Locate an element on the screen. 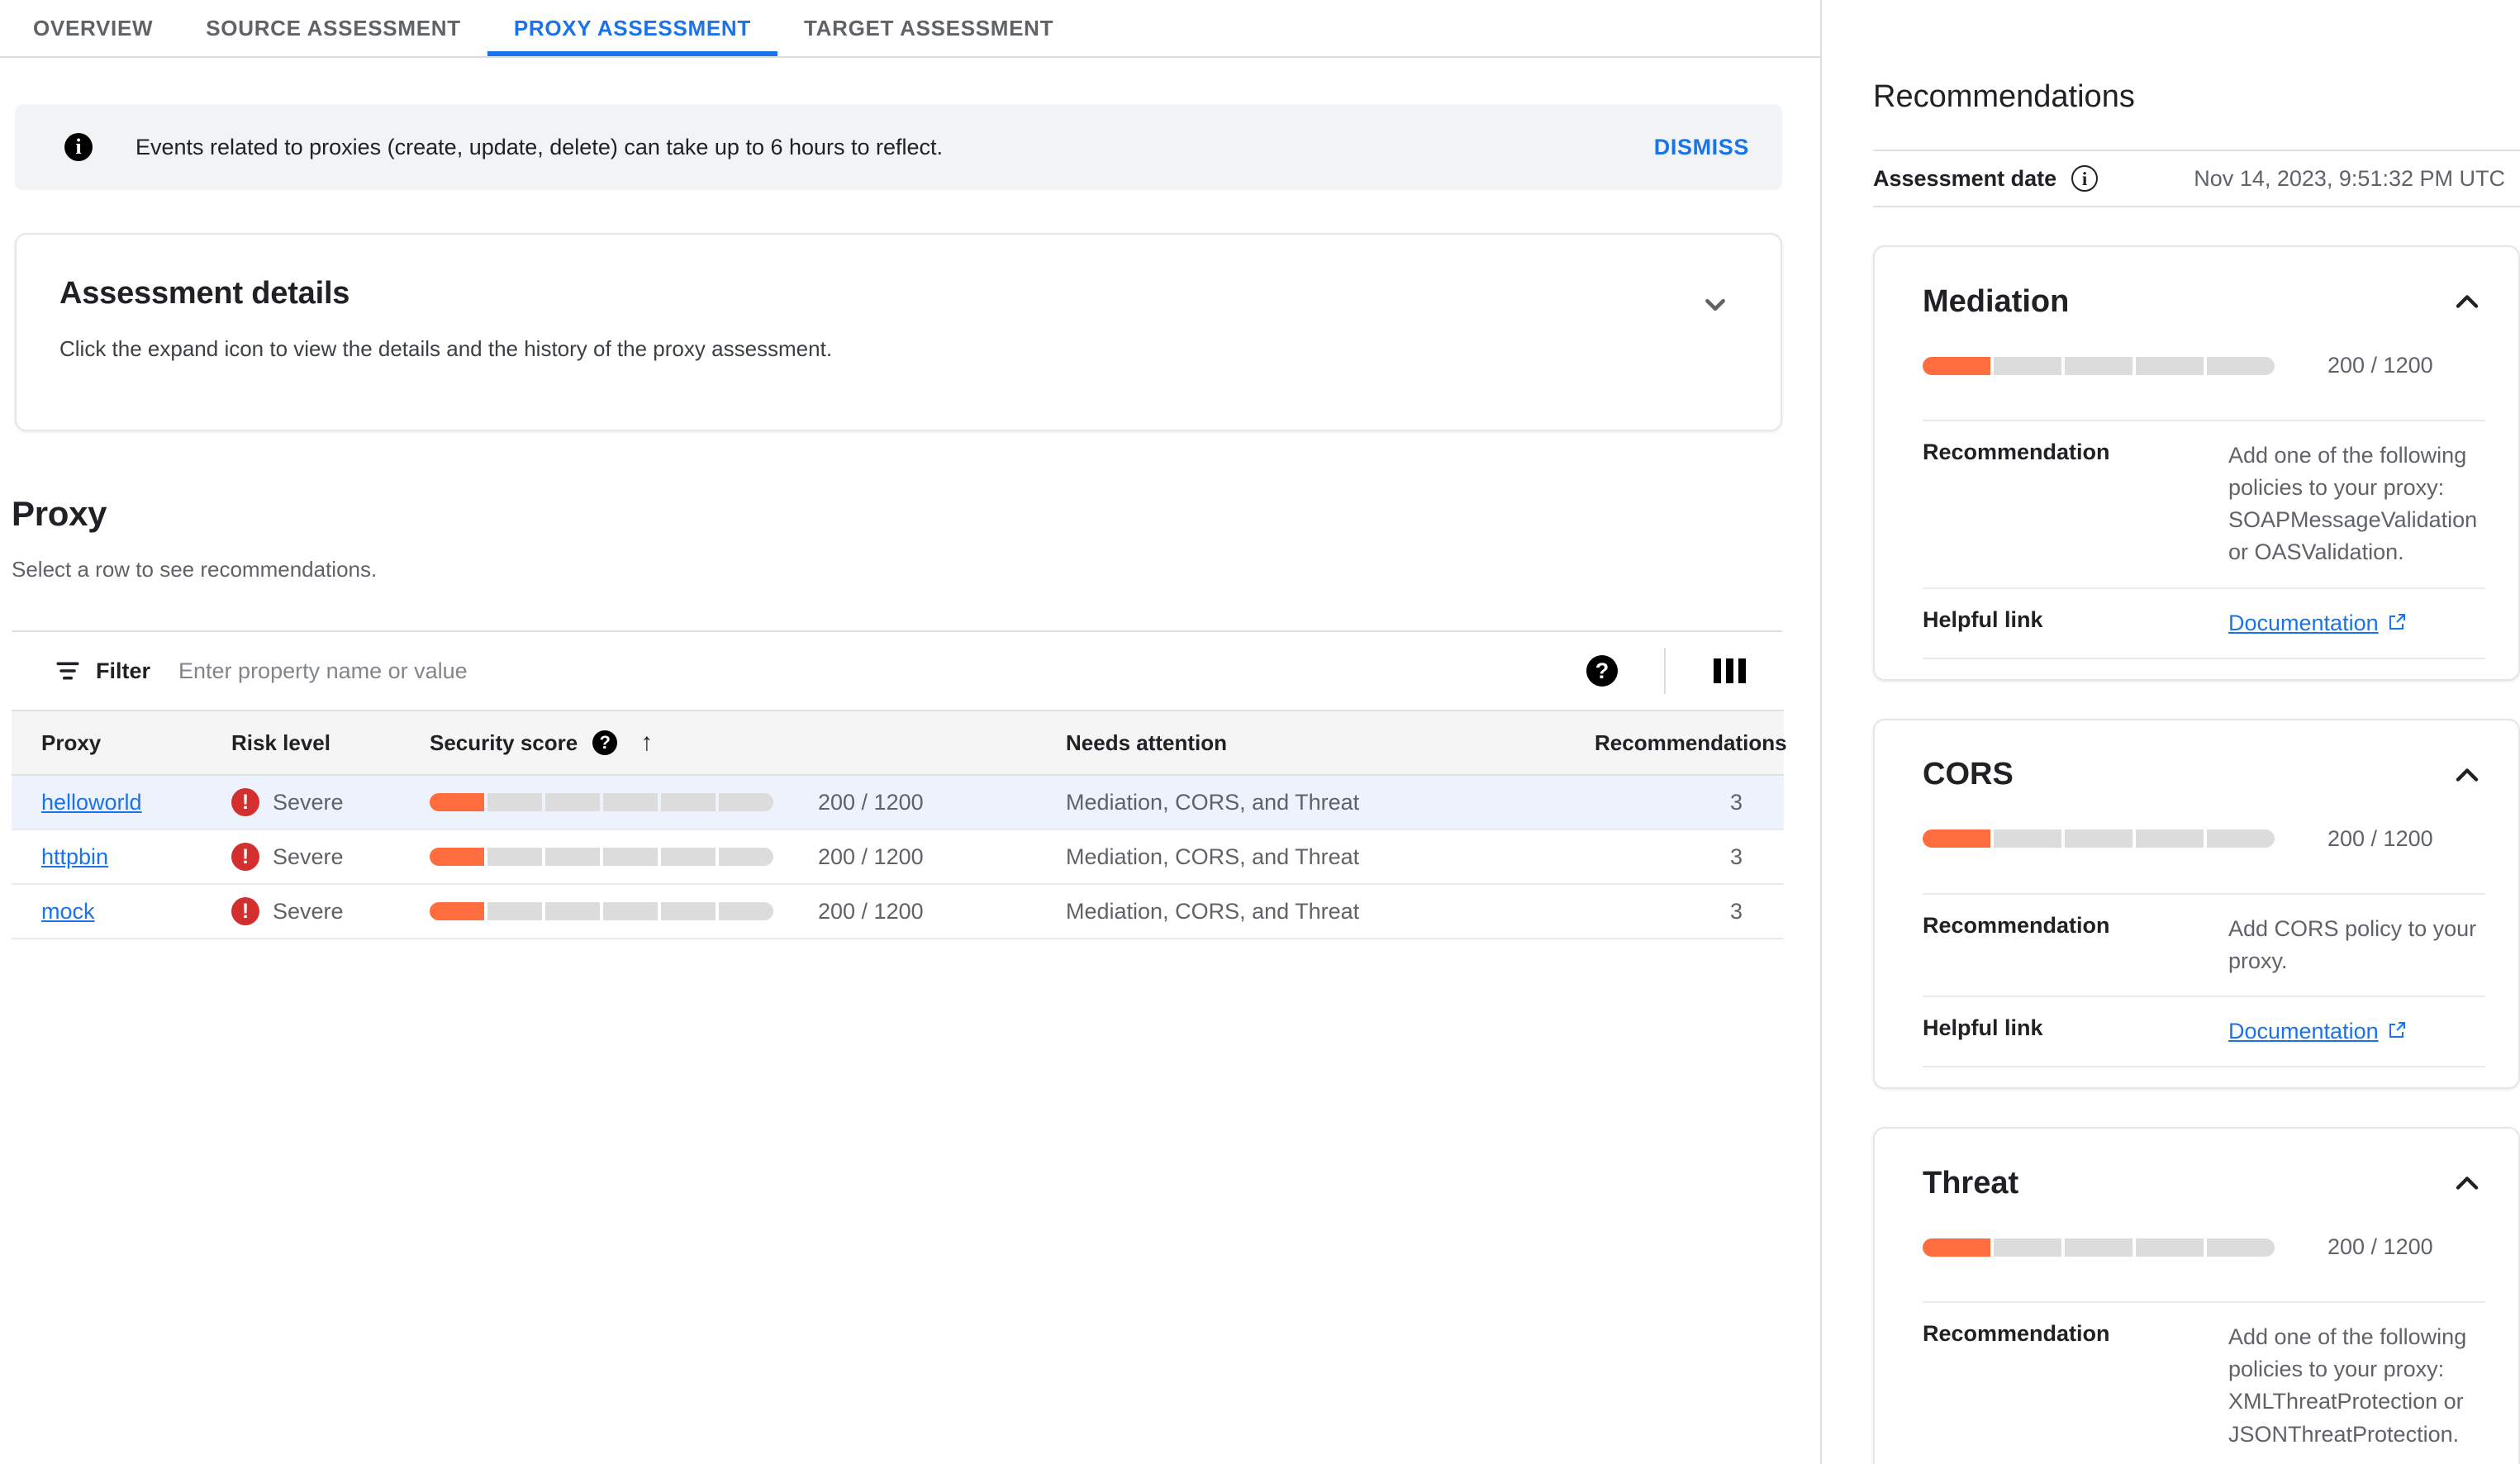 This screenshot has height=1464, width=2520. sort-ascending-icon: ↑ is located at coordinates (646, 742).